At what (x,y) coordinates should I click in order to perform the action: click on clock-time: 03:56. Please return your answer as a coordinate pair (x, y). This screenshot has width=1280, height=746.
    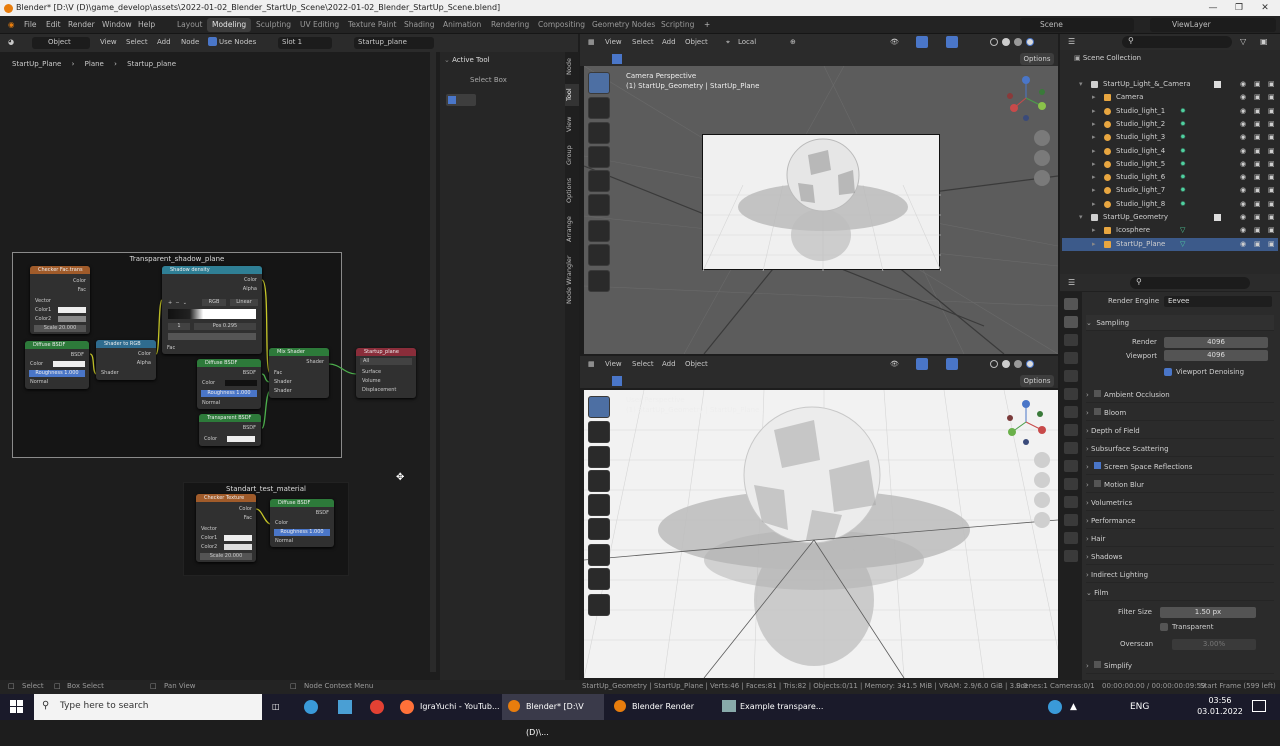
    Looking at the image, I should click on (1220, 700).